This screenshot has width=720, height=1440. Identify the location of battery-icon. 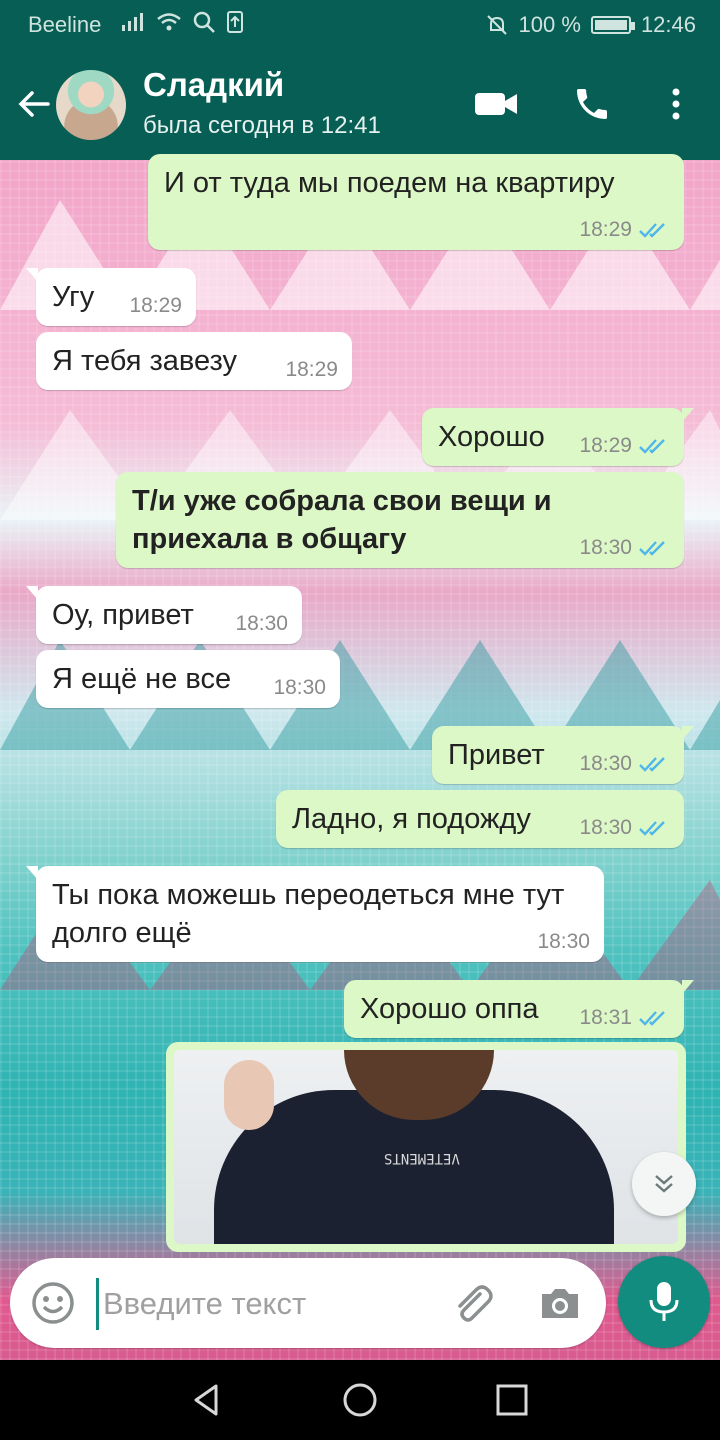
(612, 25).